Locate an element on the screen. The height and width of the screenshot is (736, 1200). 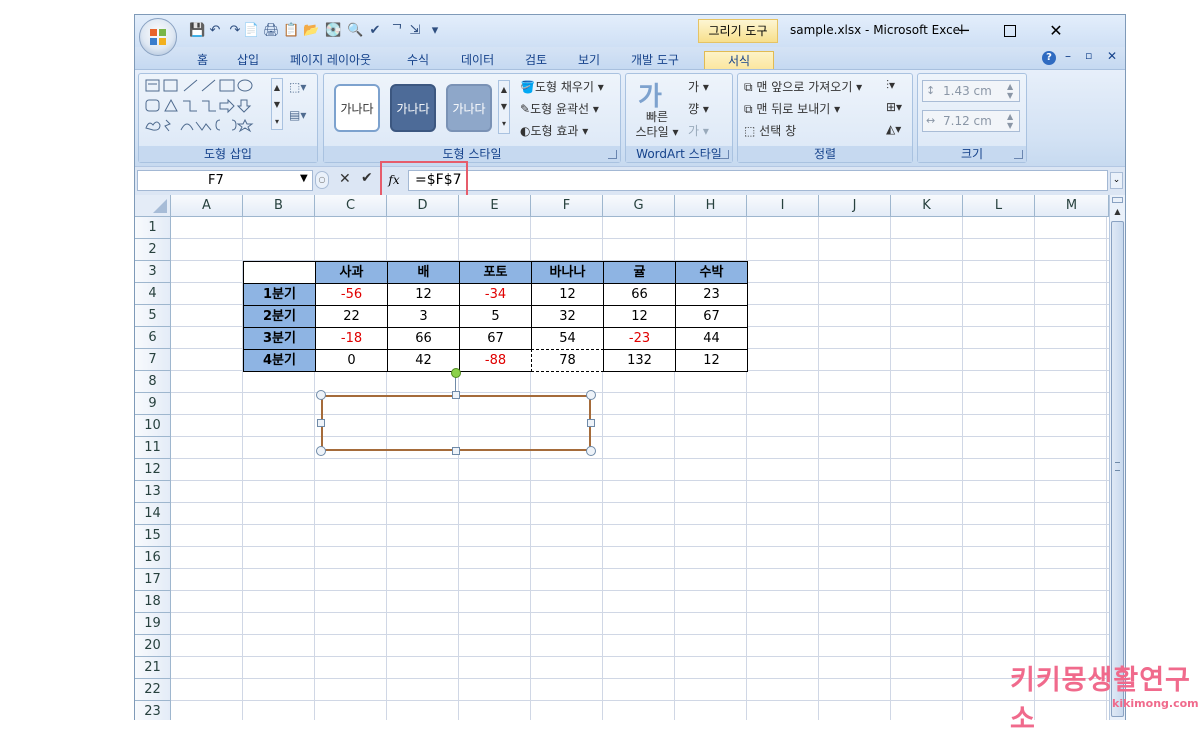
shape-gallery is located at coordinates (209, 106).